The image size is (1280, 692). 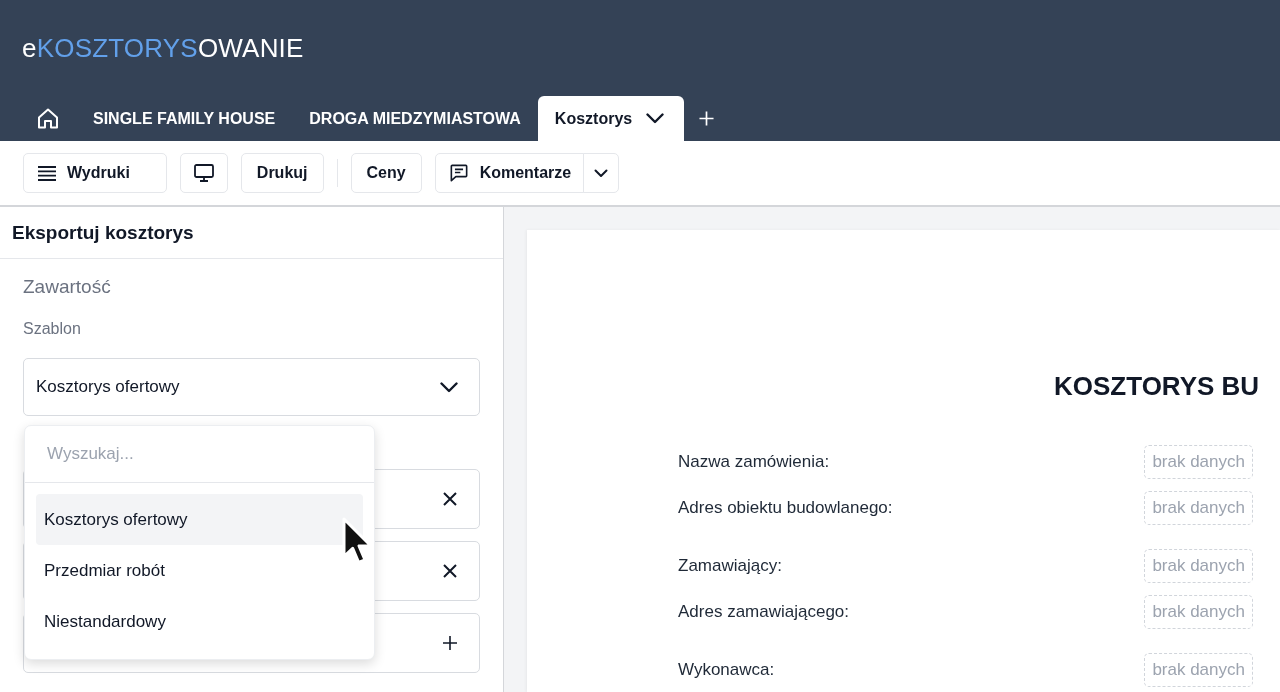 What do you see at coordinates (754, 462) in the screenshot?
I see `field-label: Nazwa zamówienia:` at bounding box center [754, 462].